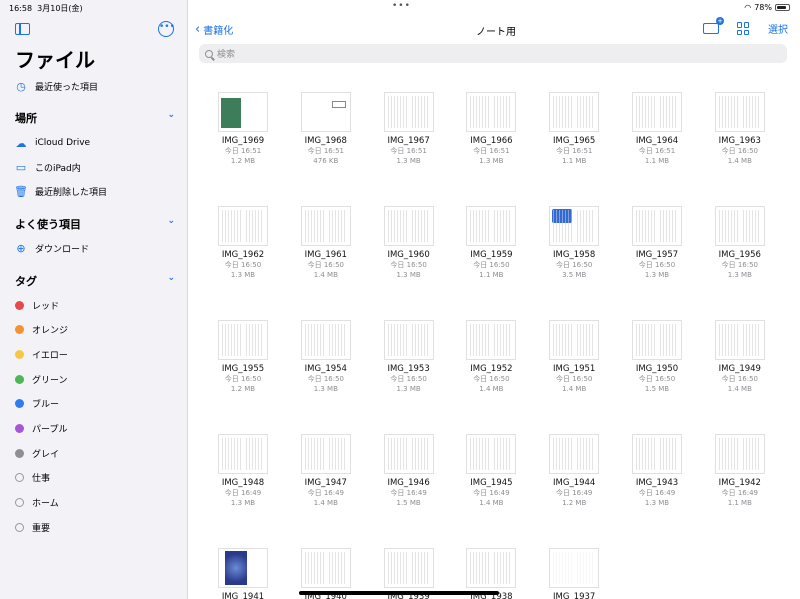  What do you see at coordinates (740, 471) in the screenshot?
I see `file-item: IMG_1942 今日 16:49 1.1 MB` at bounding box center [740, 471].